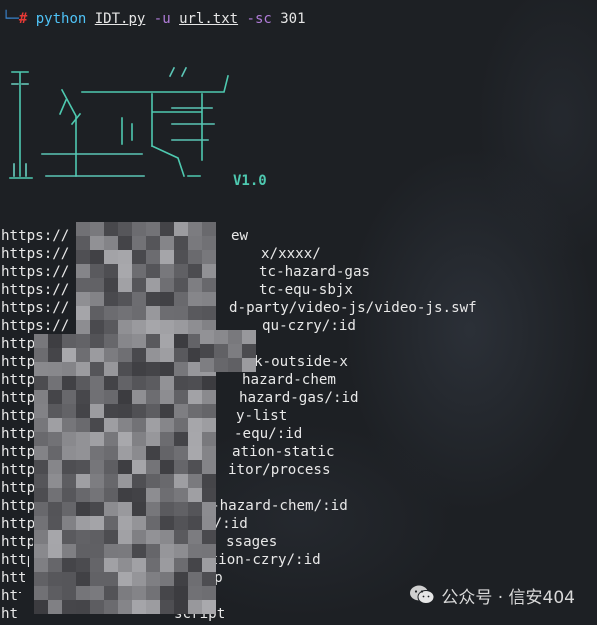  Describe the element at coordinates (293, 19) in the screenshot. I see `status-code-argument: 301` at that location.